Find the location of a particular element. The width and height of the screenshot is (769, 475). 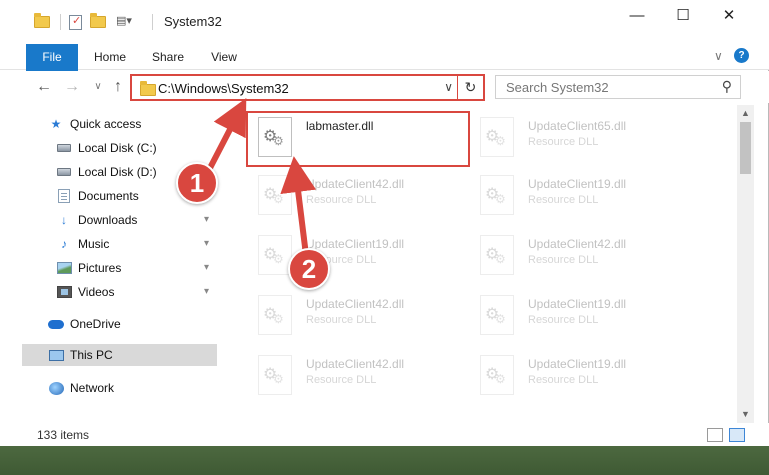

sidebar-item-quick-access: ★ Quick access is located at coordinates (95, 124).